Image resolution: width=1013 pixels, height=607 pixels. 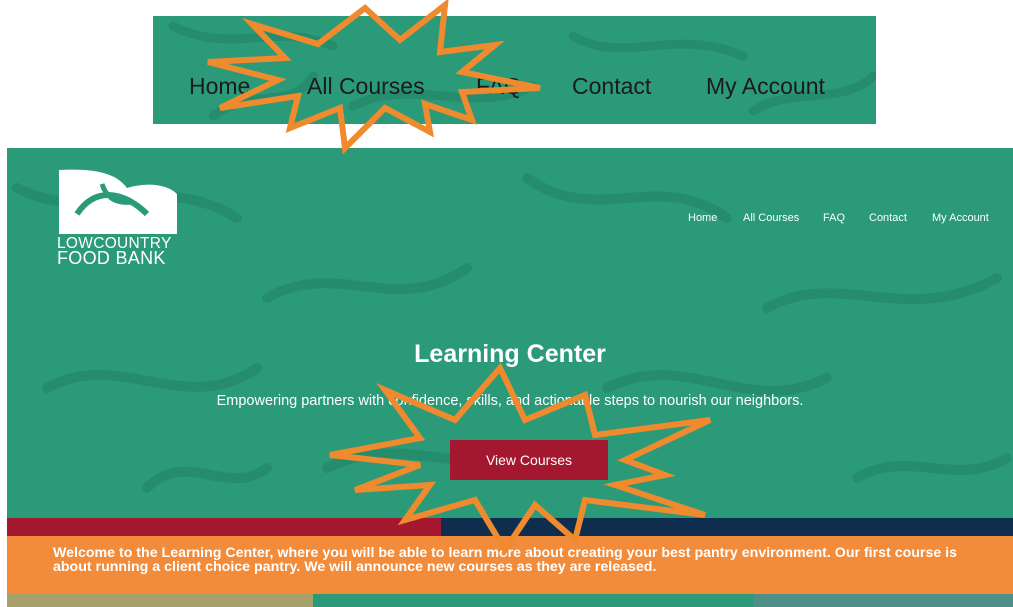 What do you see at coordinates (611, 86) in the screenshot?
I see `zoom-nav-contact: Contact` at bounding box center [611, 86].